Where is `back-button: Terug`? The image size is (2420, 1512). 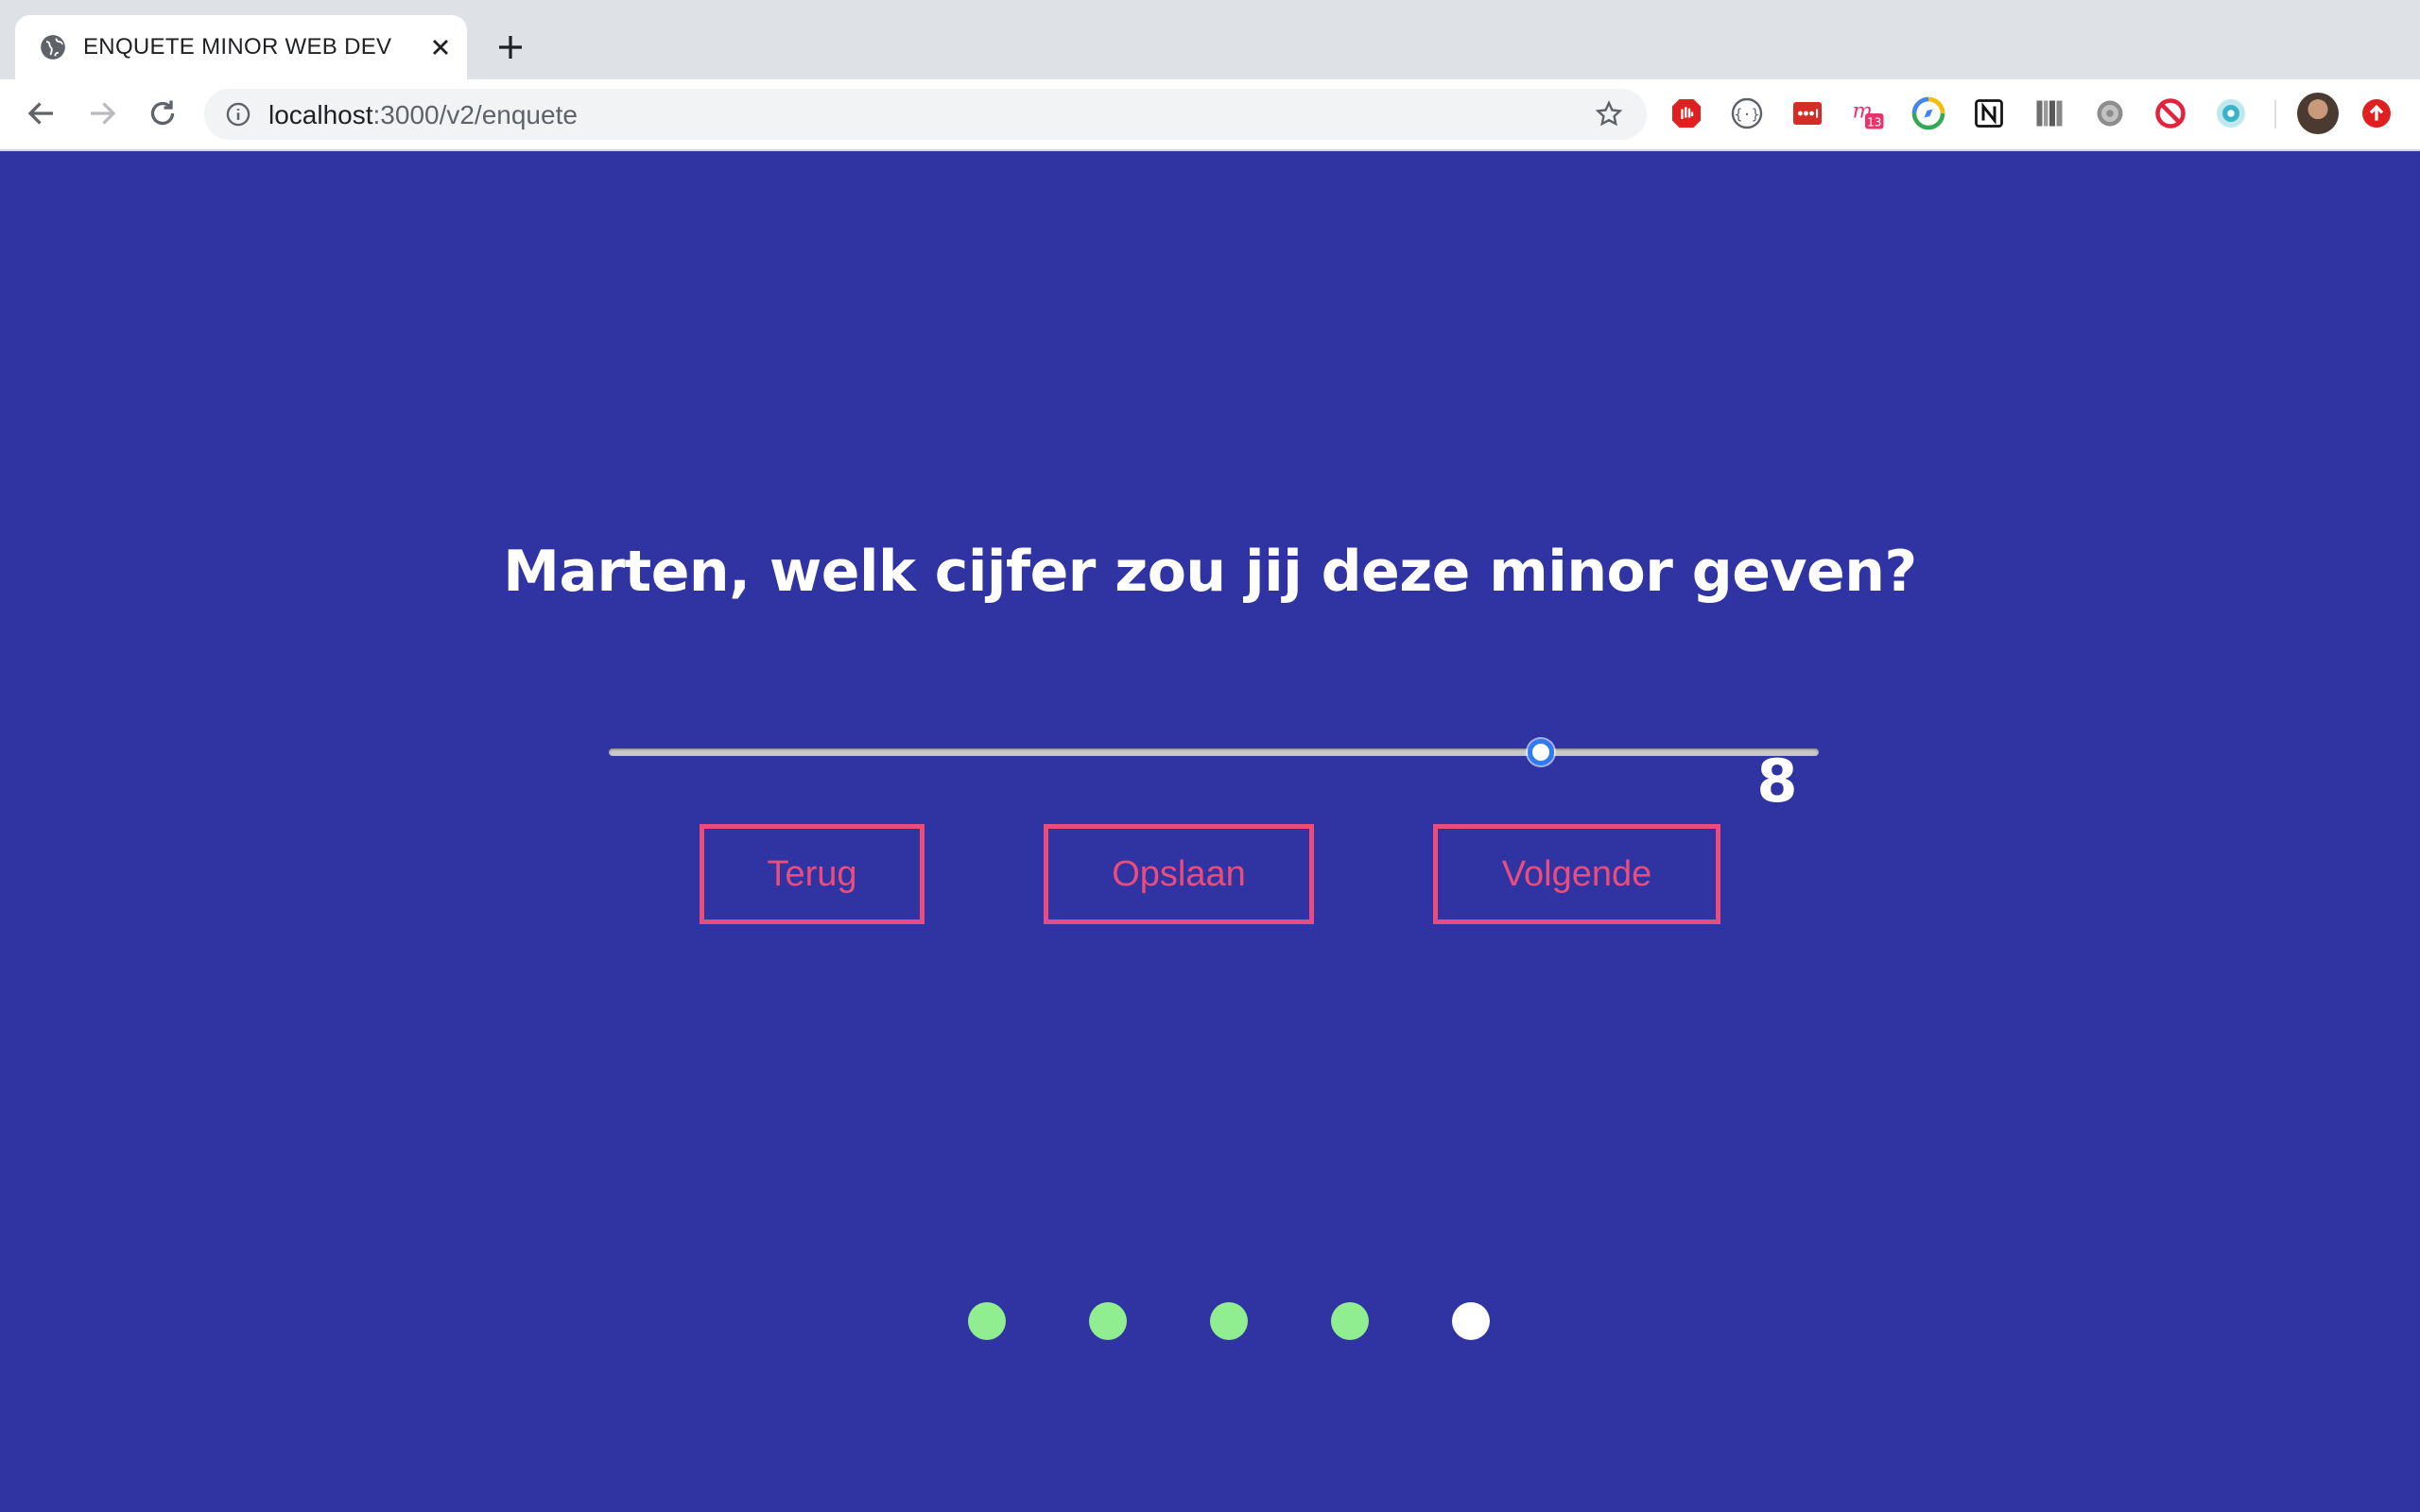 back-button: Terug is located at coordinates (813, 874).